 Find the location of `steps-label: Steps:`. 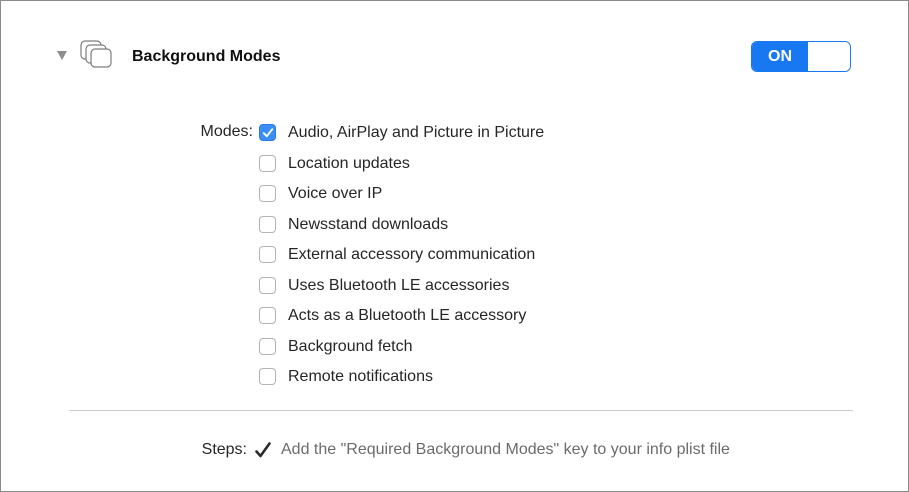

steps-label: Steps: is located at coordinates (224, 449).